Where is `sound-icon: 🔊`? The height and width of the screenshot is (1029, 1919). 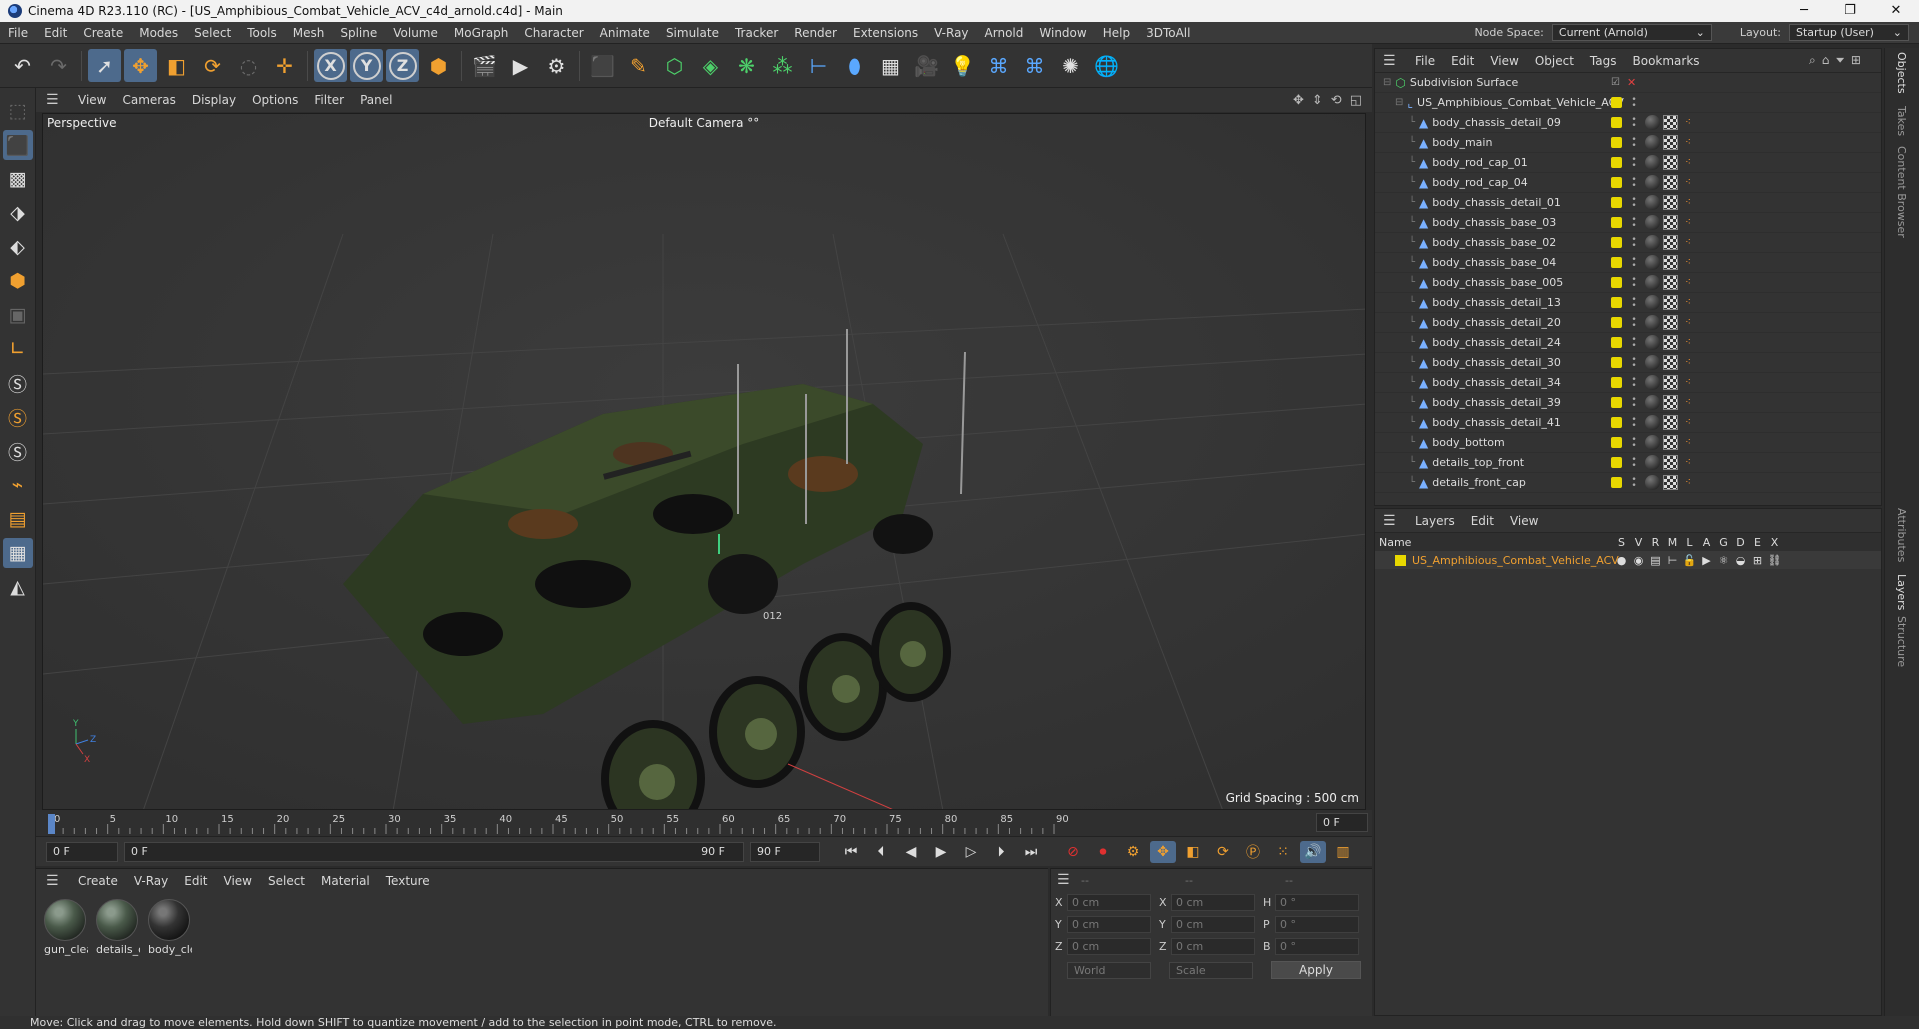 sound-icon: 🔊 is located at coordinates (1313, 851).